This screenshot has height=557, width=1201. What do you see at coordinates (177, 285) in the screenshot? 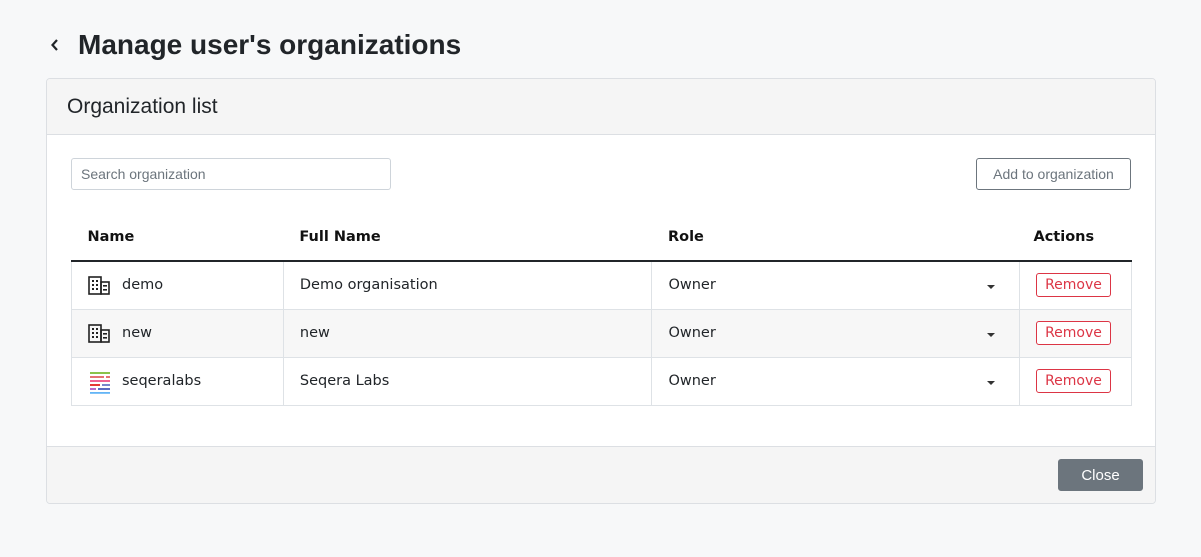
I see `name-cell: demo` at bounding box center [177, 285].